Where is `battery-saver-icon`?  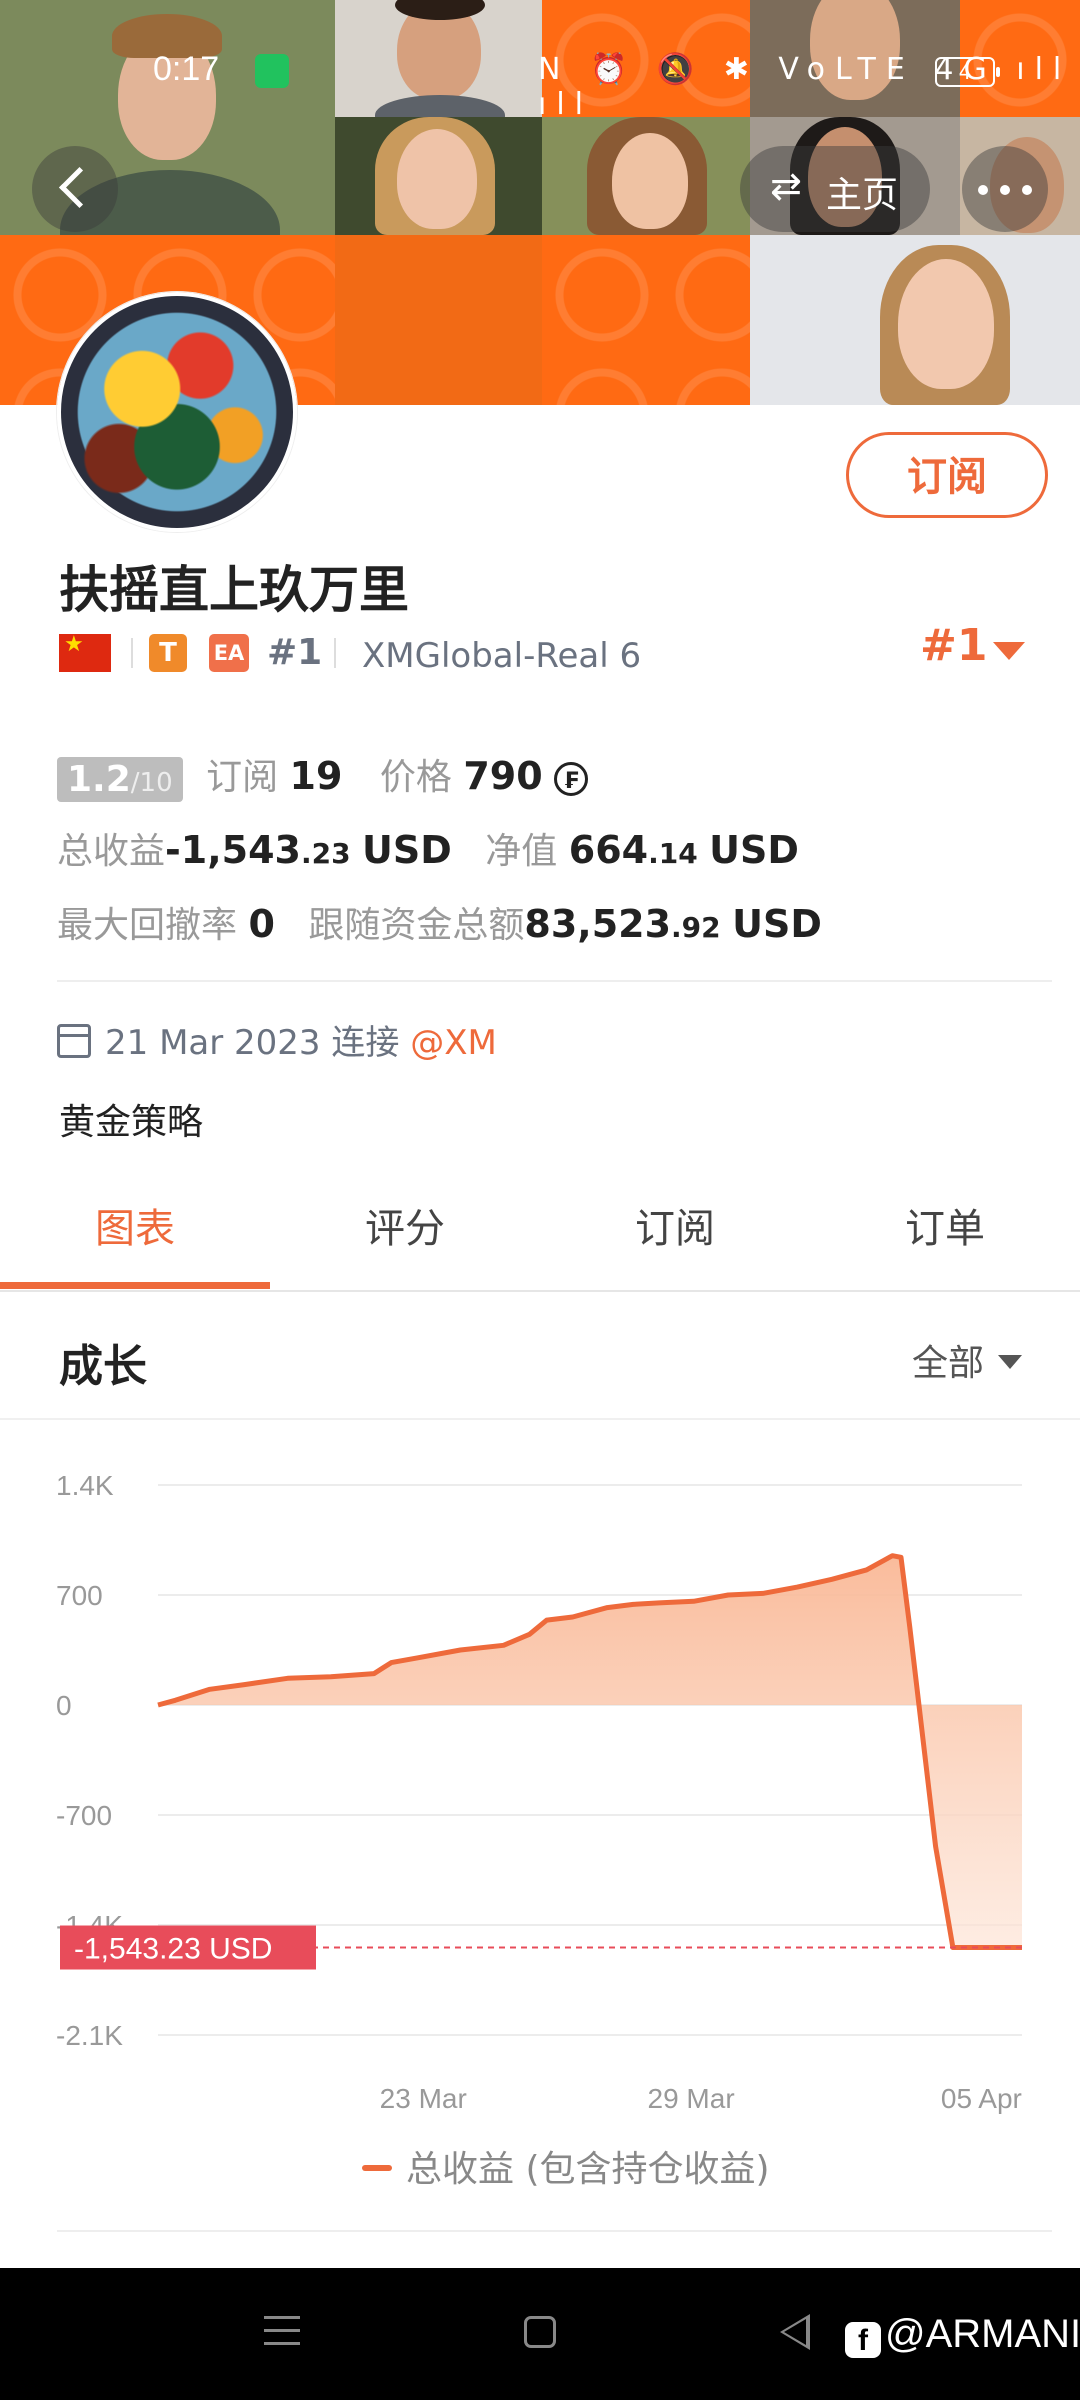
battery-saver-icon is located at coordinates (272, 71).